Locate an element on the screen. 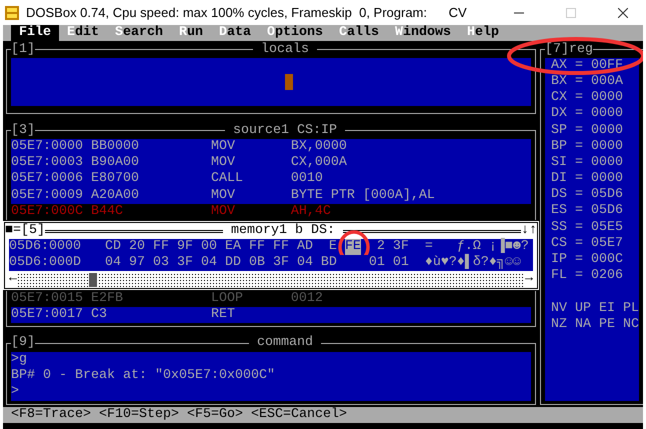 Image resolution: width=646 pixels, height=429 pixels. register-line: DX = 0000 is located at coordinates (587, 114).